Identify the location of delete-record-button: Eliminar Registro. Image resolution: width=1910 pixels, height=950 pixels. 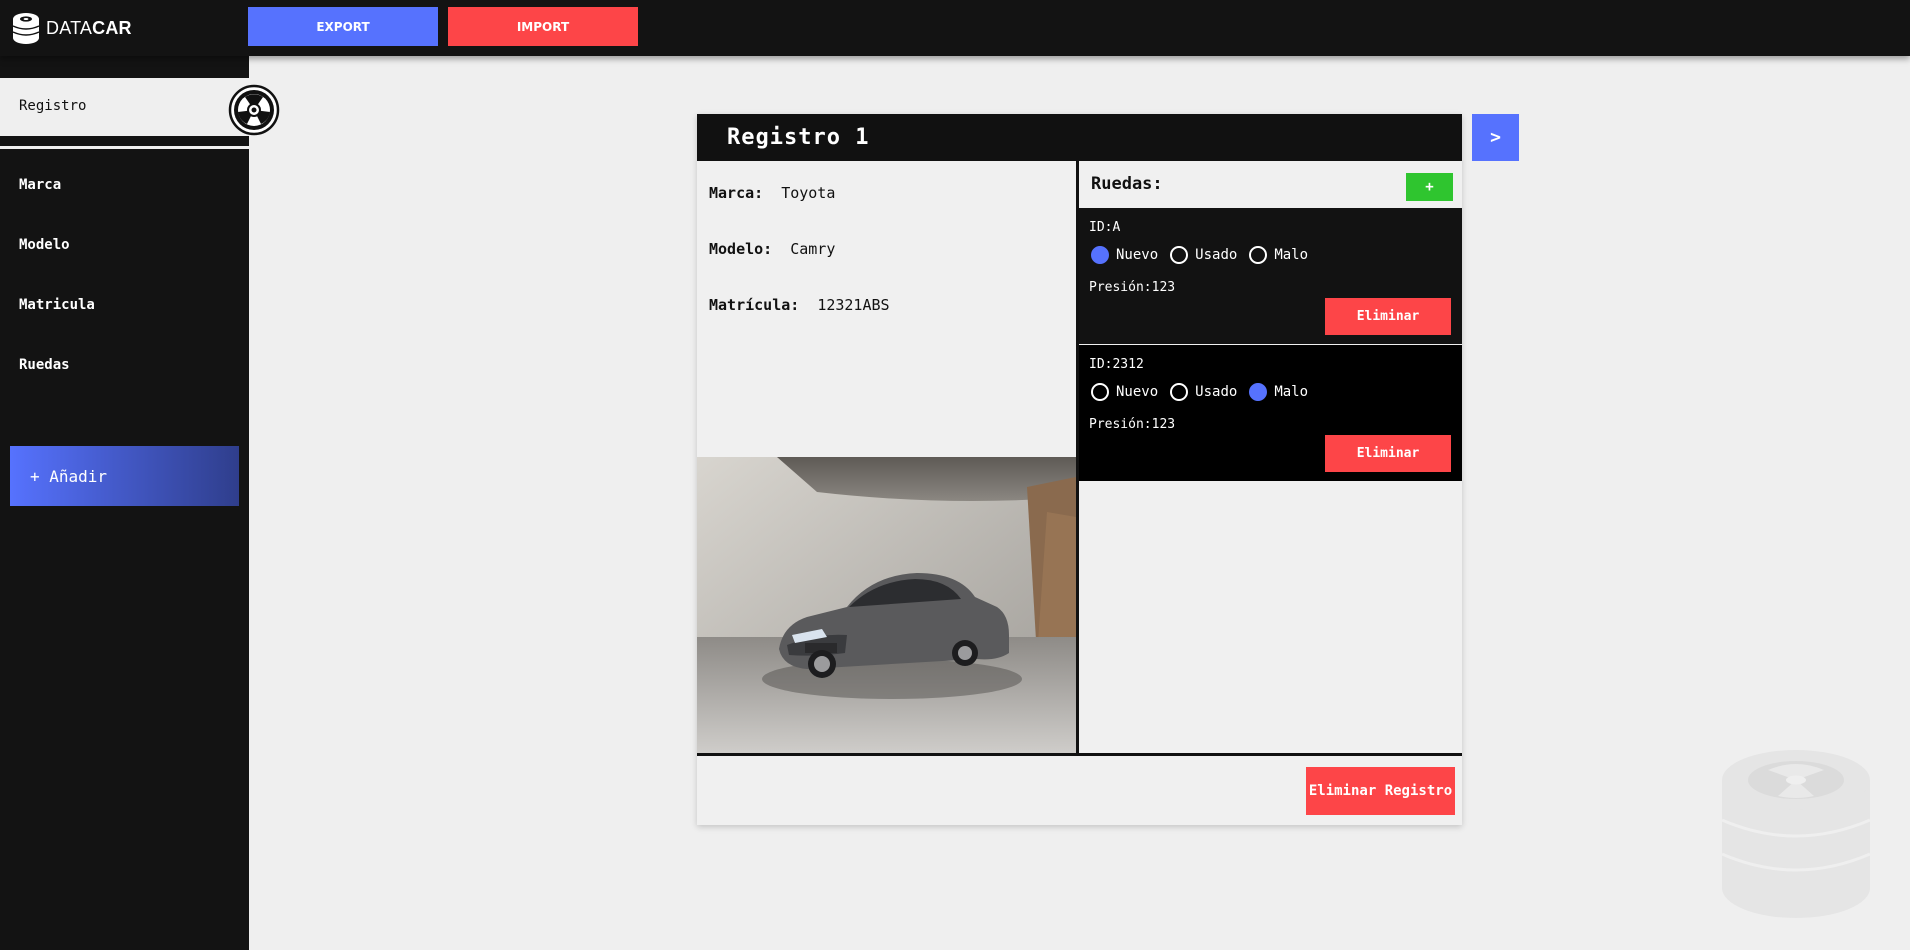
(1380, 791).